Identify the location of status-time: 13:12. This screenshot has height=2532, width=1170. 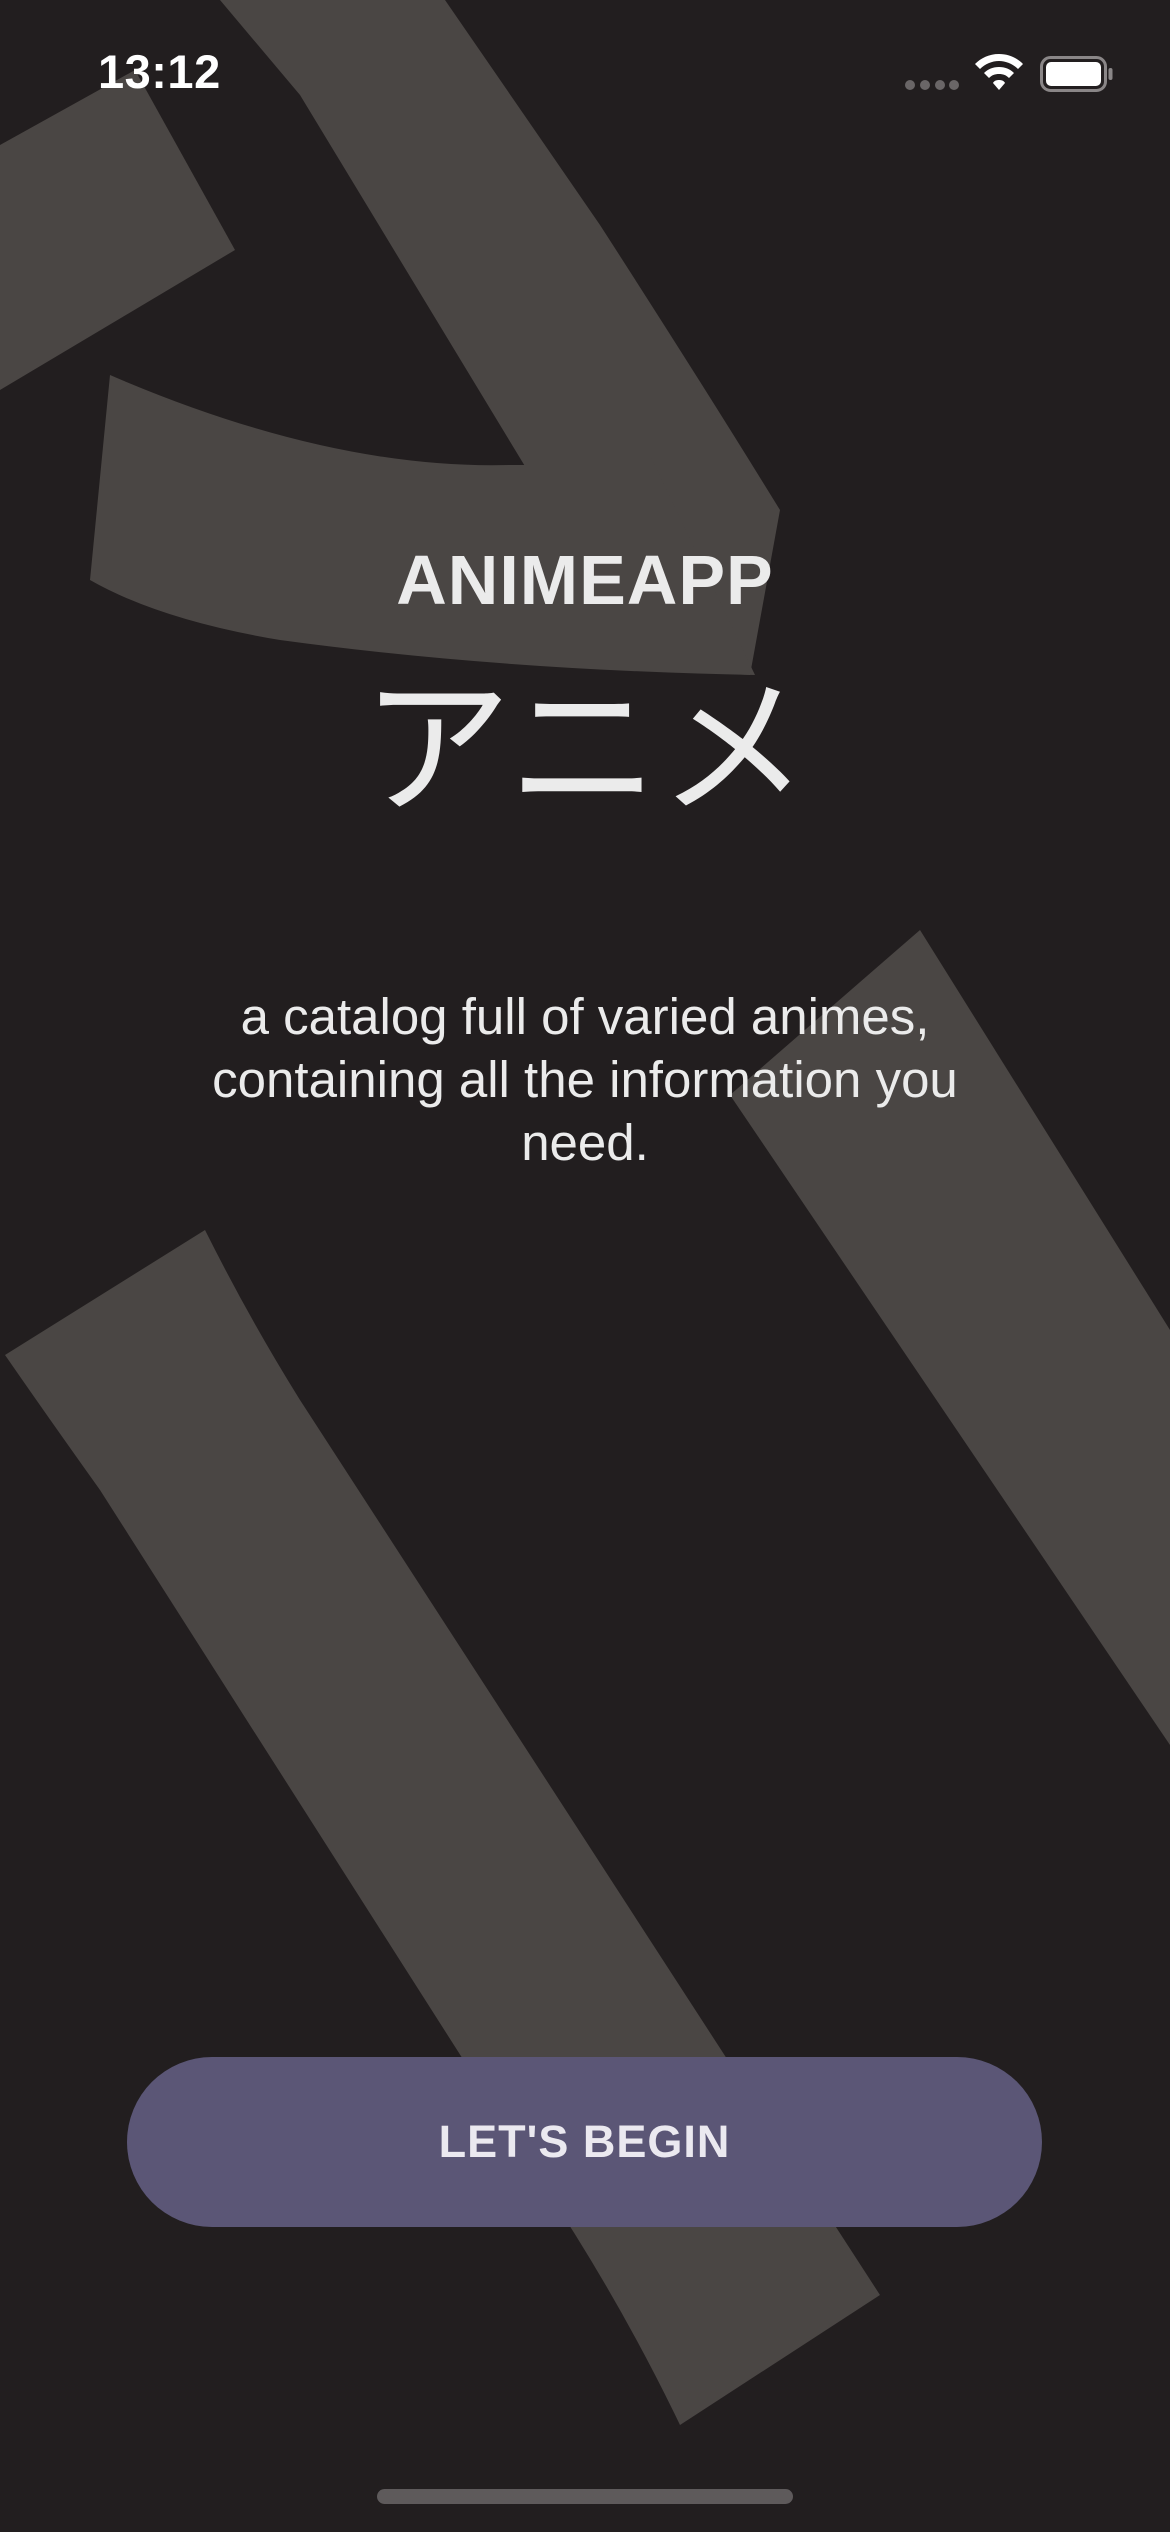
(159, 71).